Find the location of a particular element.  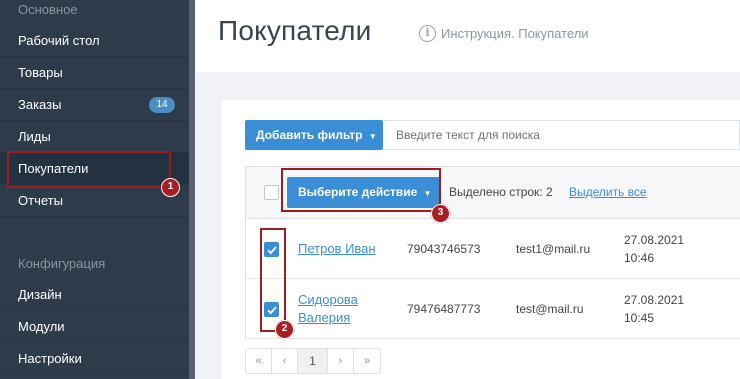

sidebar-item-label: Товары is located at coordinates (40, 72).